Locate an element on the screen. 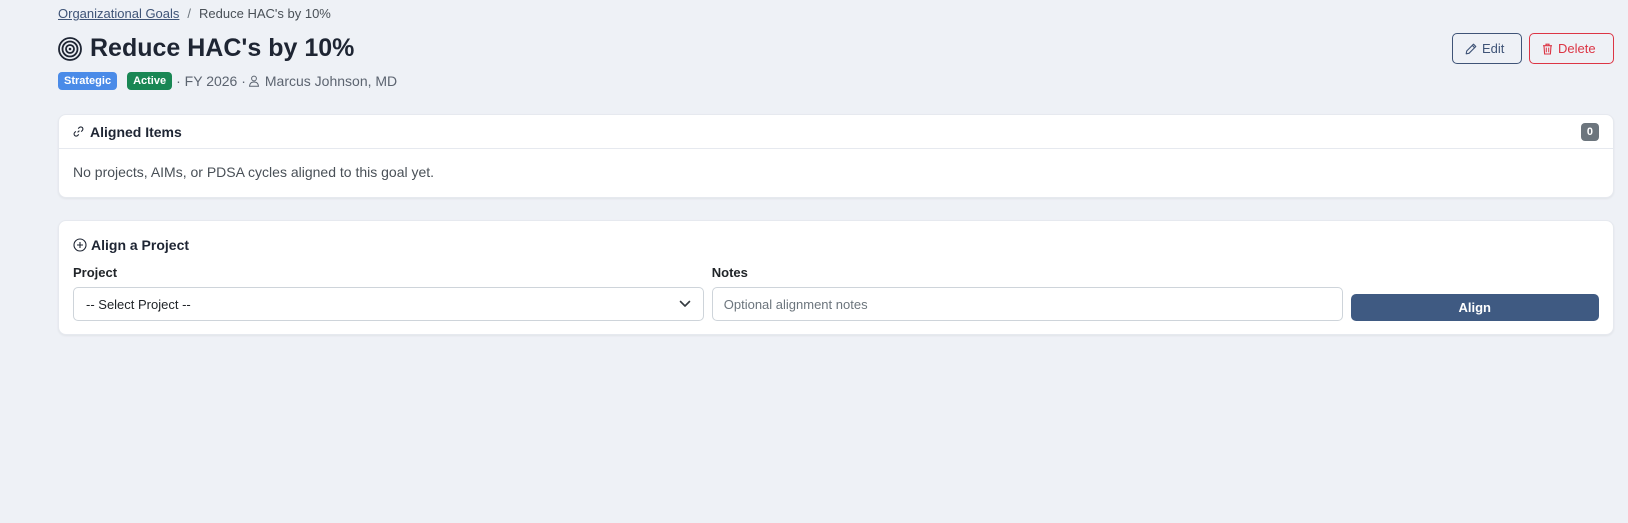 The height and width of the screenshot is (523, 1628). project-select-value: -- Select Project -- is located at coordinates (138, 304).